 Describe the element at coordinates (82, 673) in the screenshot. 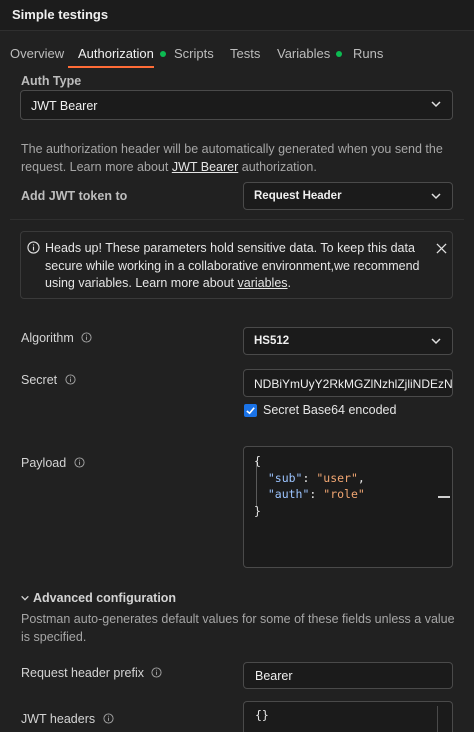

I see `request-header-prefix-label-text: Request header prefix` at that location.